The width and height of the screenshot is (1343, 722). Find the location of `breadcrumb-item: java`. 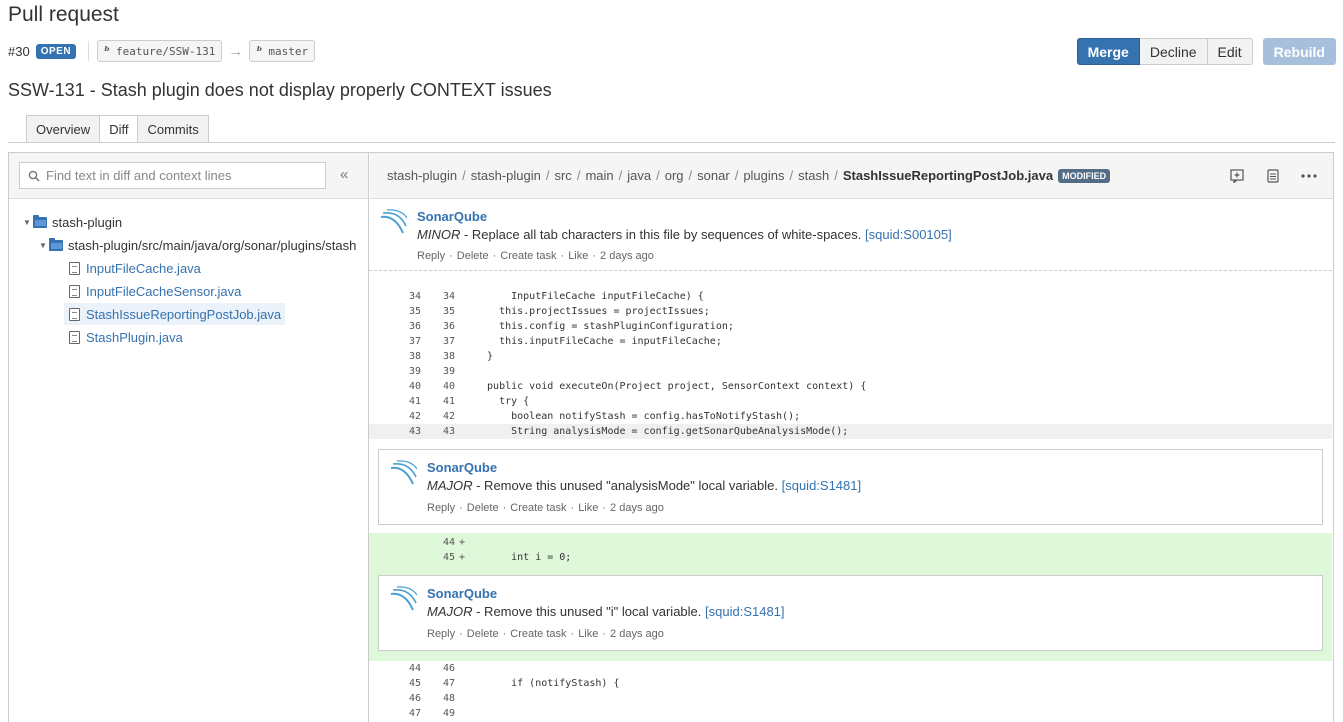

breadcrumb-item: java is located at coordinates (639, 175).